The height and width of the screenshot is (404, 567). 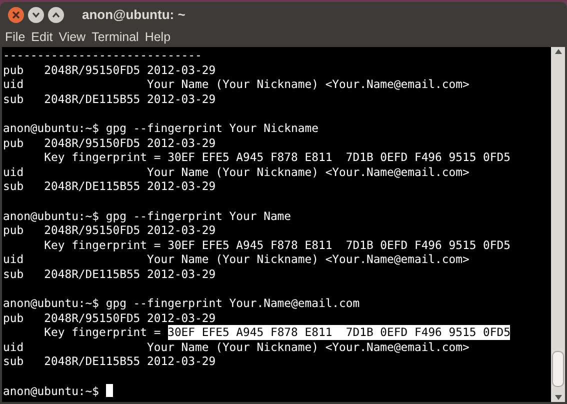 I want to click on terminal-line: -----------------------------, so click(x=102, y=55).